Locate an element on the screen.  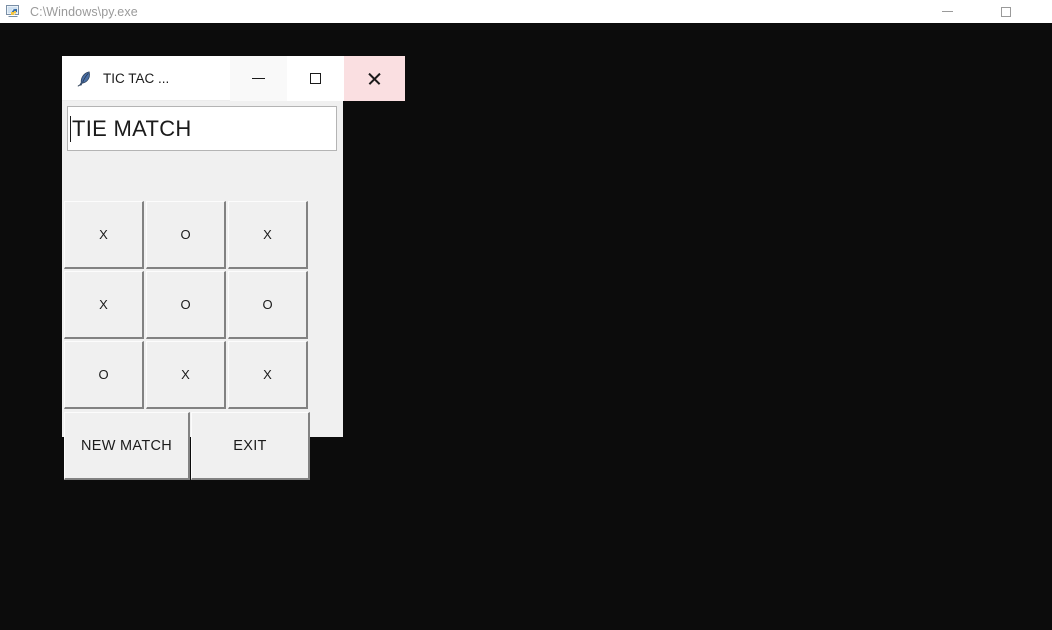
board-cell-1: O is located at coordinates (186, 235).